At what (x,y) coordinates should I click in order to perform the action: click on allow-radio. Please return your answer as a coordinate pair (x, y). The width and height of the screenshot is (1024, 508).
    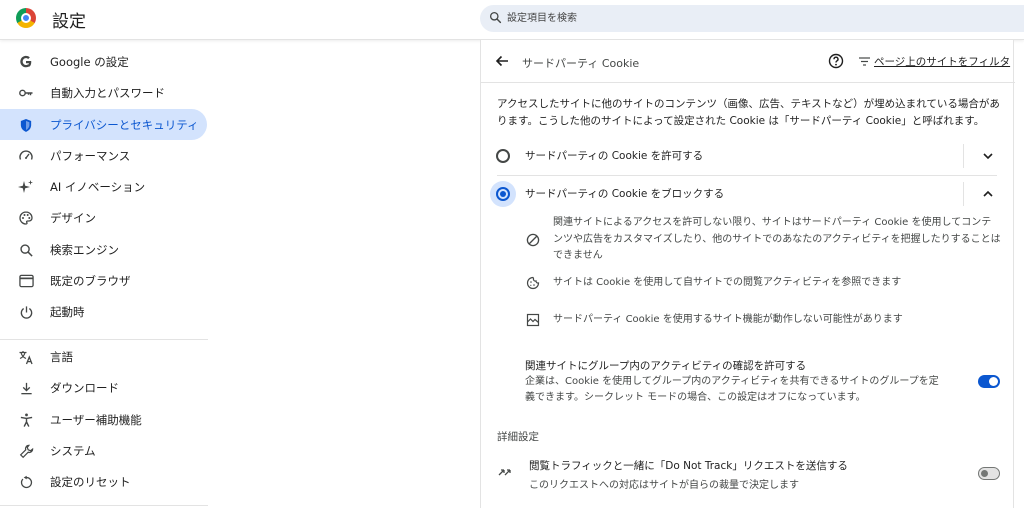
    Looking at the image, I should click on (503, 156).